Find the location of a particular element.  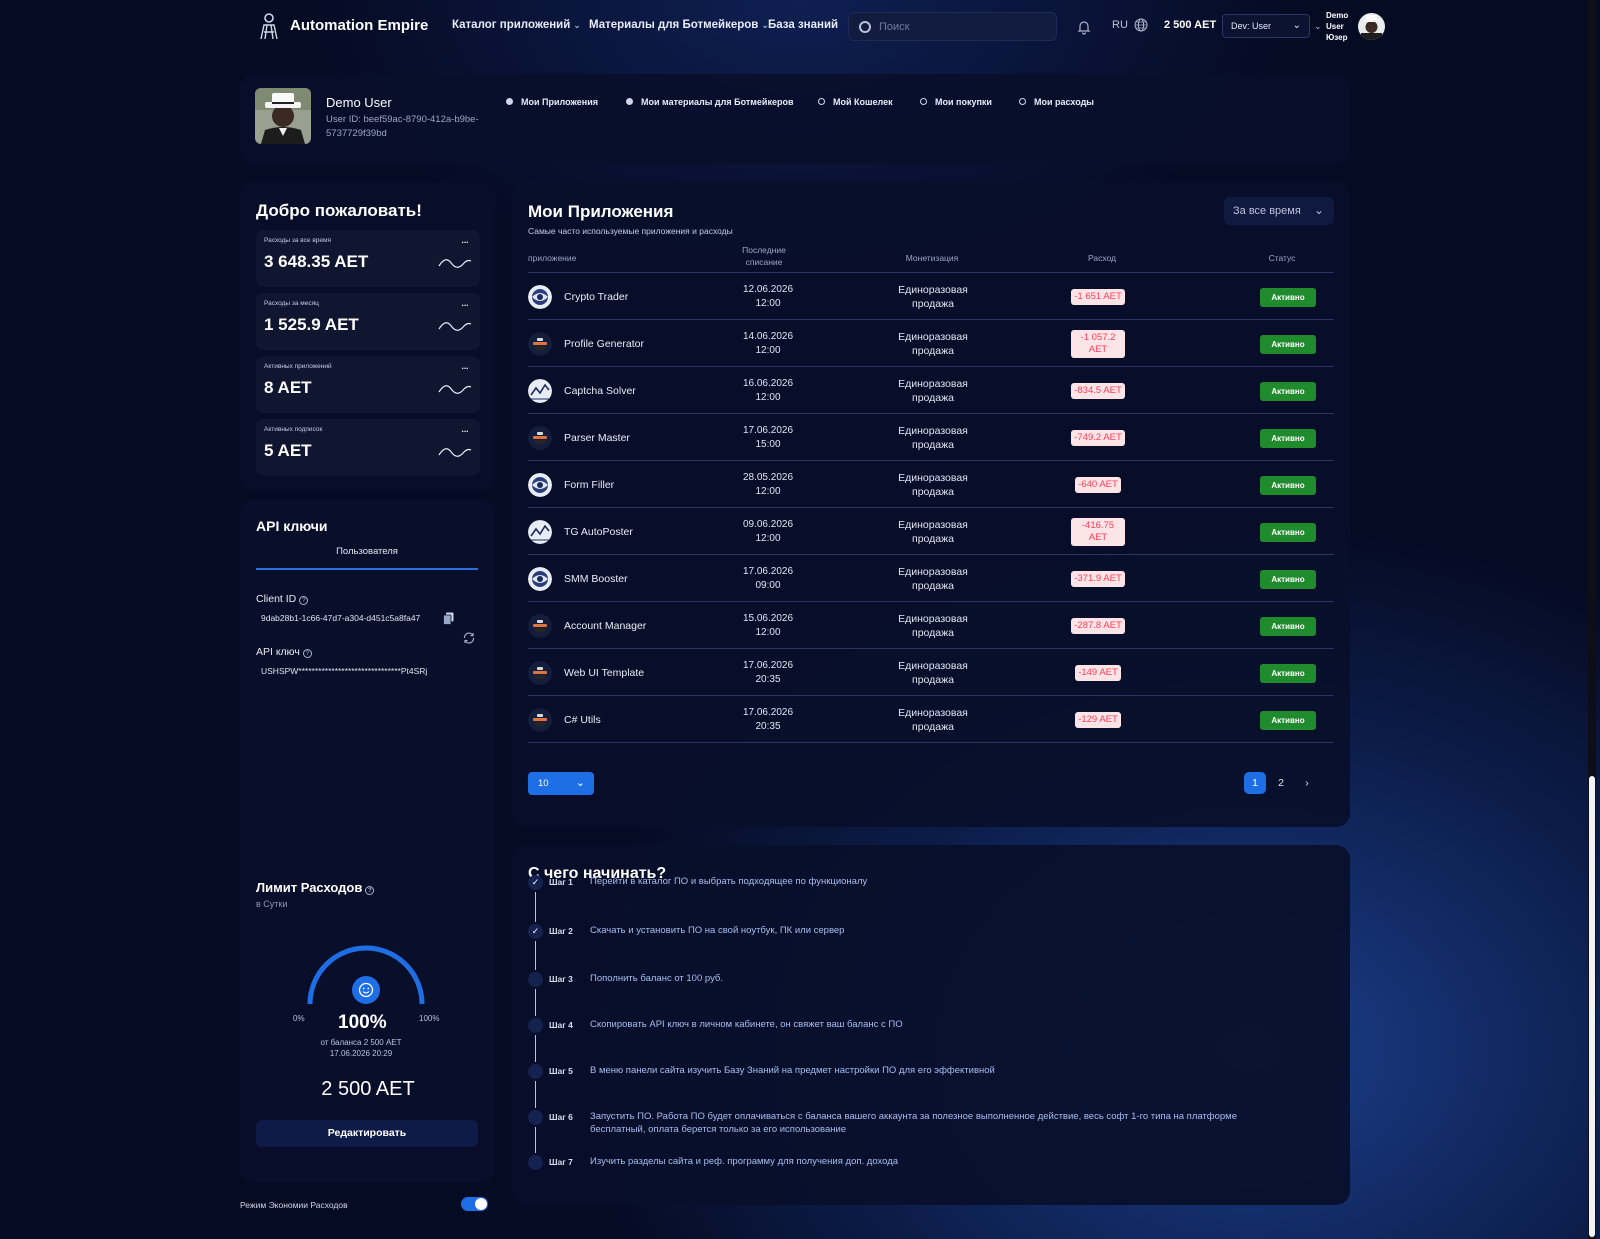

app-cost: -834.5 AET is located at coordinates (1098, 391).